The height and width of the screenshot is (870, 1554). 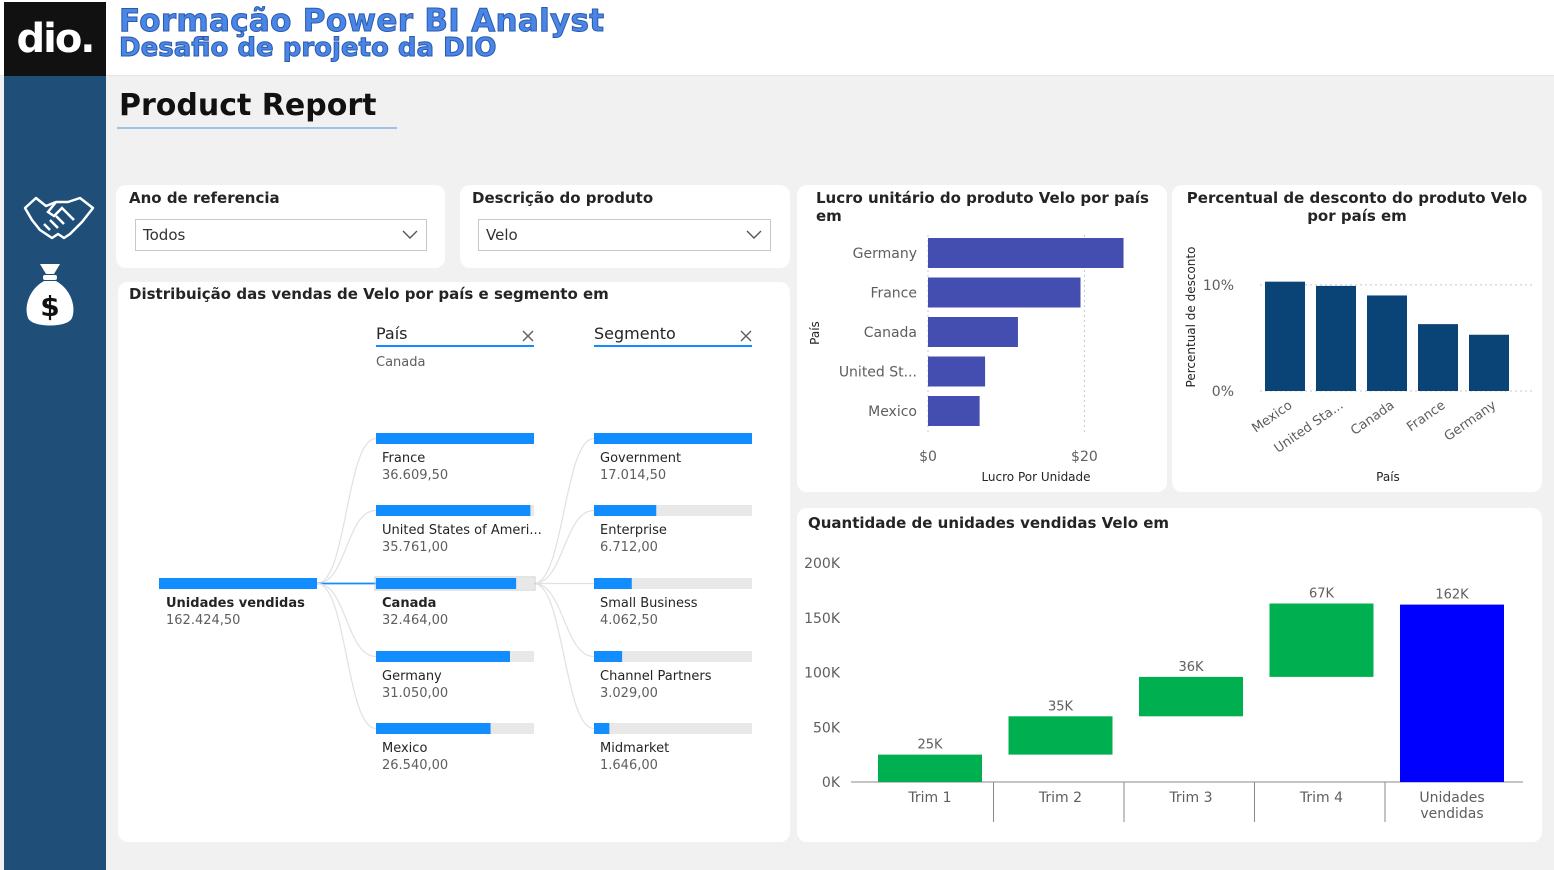 I want to click on level1-item-label: Canada, so click(x=409, y=603).